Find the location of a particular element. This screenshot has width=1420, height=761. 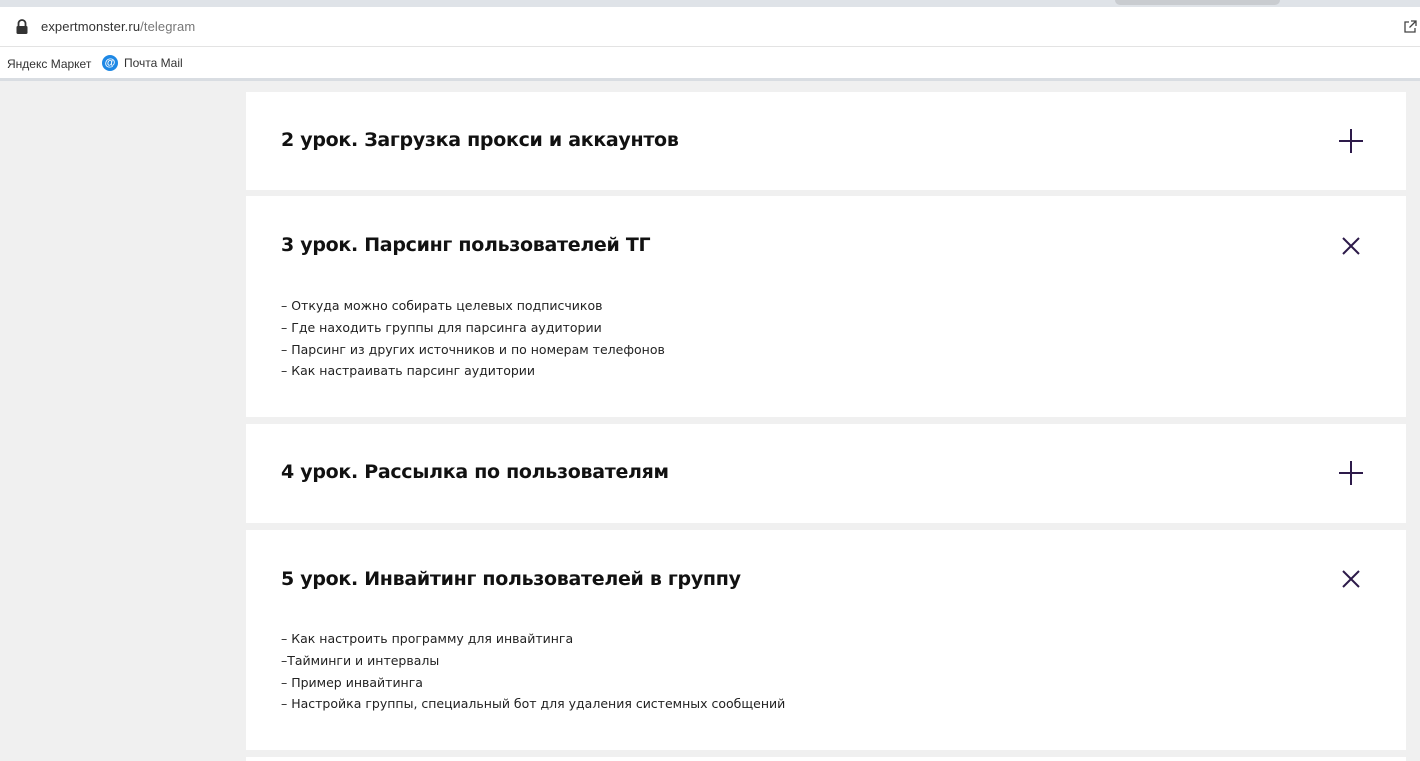

lesson-title: 4 урок. Рассылка по пользователям is located at coordinates (475, 472).